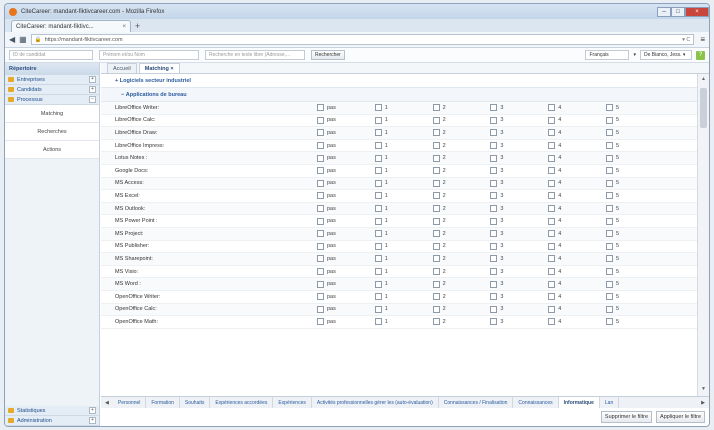 Image resolution: width=714 pixels, height=430 pixels. What do you see at coordinates (703, 390) in the screenshot?
I see `scroll-down-icon: ▼` at bounding box center [703, 390].